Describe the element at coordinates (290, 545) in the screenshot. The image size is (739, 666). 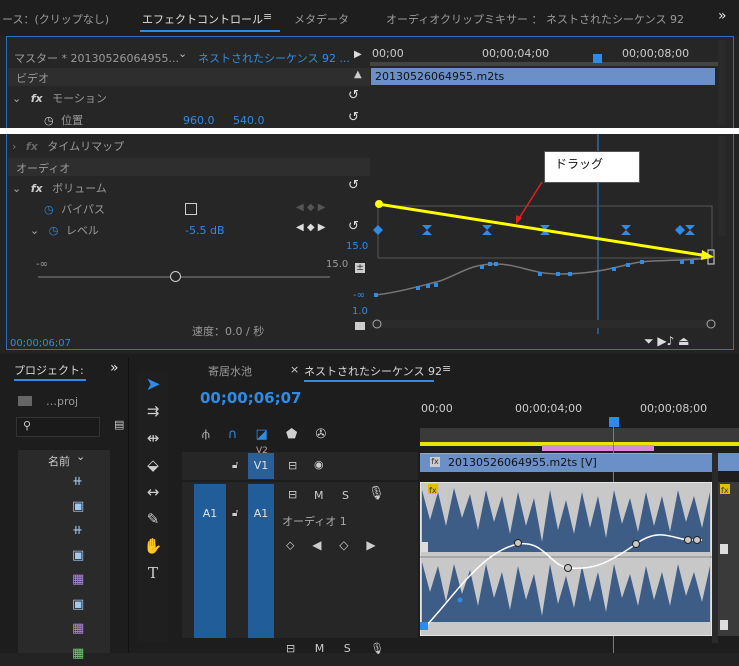
I see `keyframe-menu-icon: ⬦` at that location.